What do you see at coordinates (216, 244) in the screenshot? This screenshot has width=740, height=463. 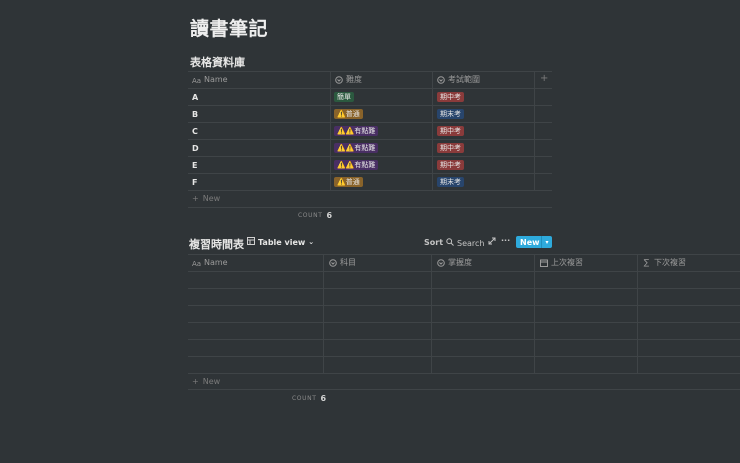 I see `db2-title: 複習時間表` at bounding box center [216, 244].